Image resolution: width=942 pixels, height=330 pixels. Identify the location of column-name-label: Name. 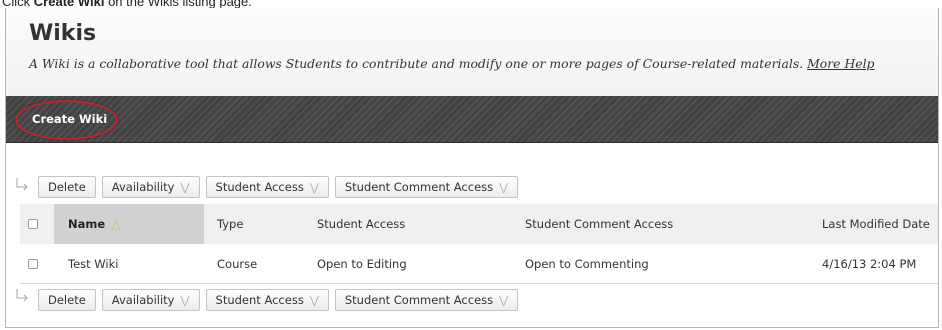
(87, 224).